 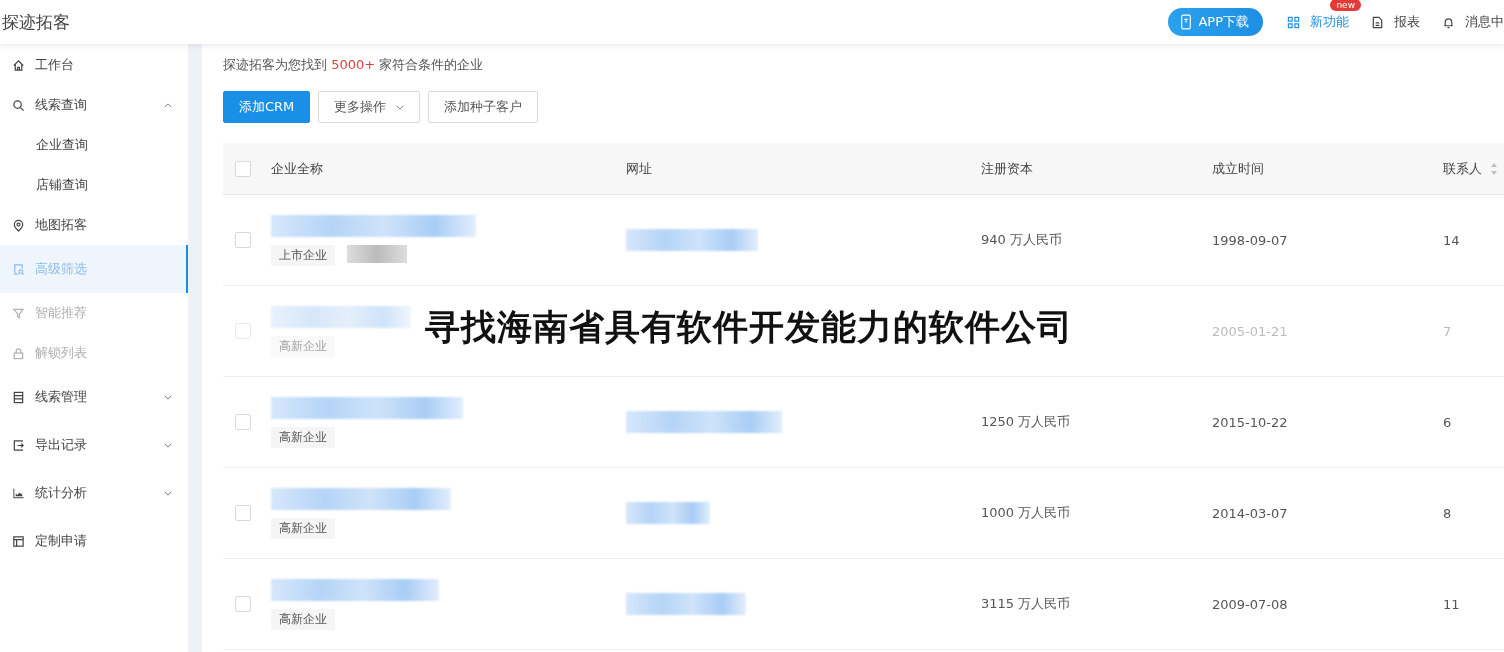 What do you see at coordinates (639, 168) in the screenshot?
I see `column-header: 网址` at bounding box center [639, 168].